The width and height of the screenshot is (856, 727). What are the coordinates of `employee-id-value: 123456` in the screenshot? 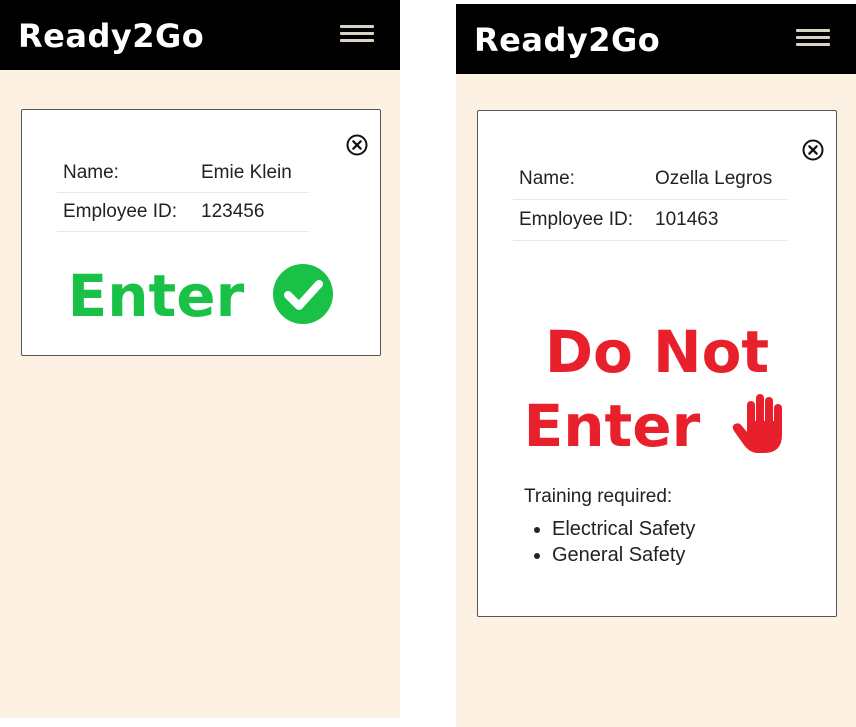 It's located at (252, 212).